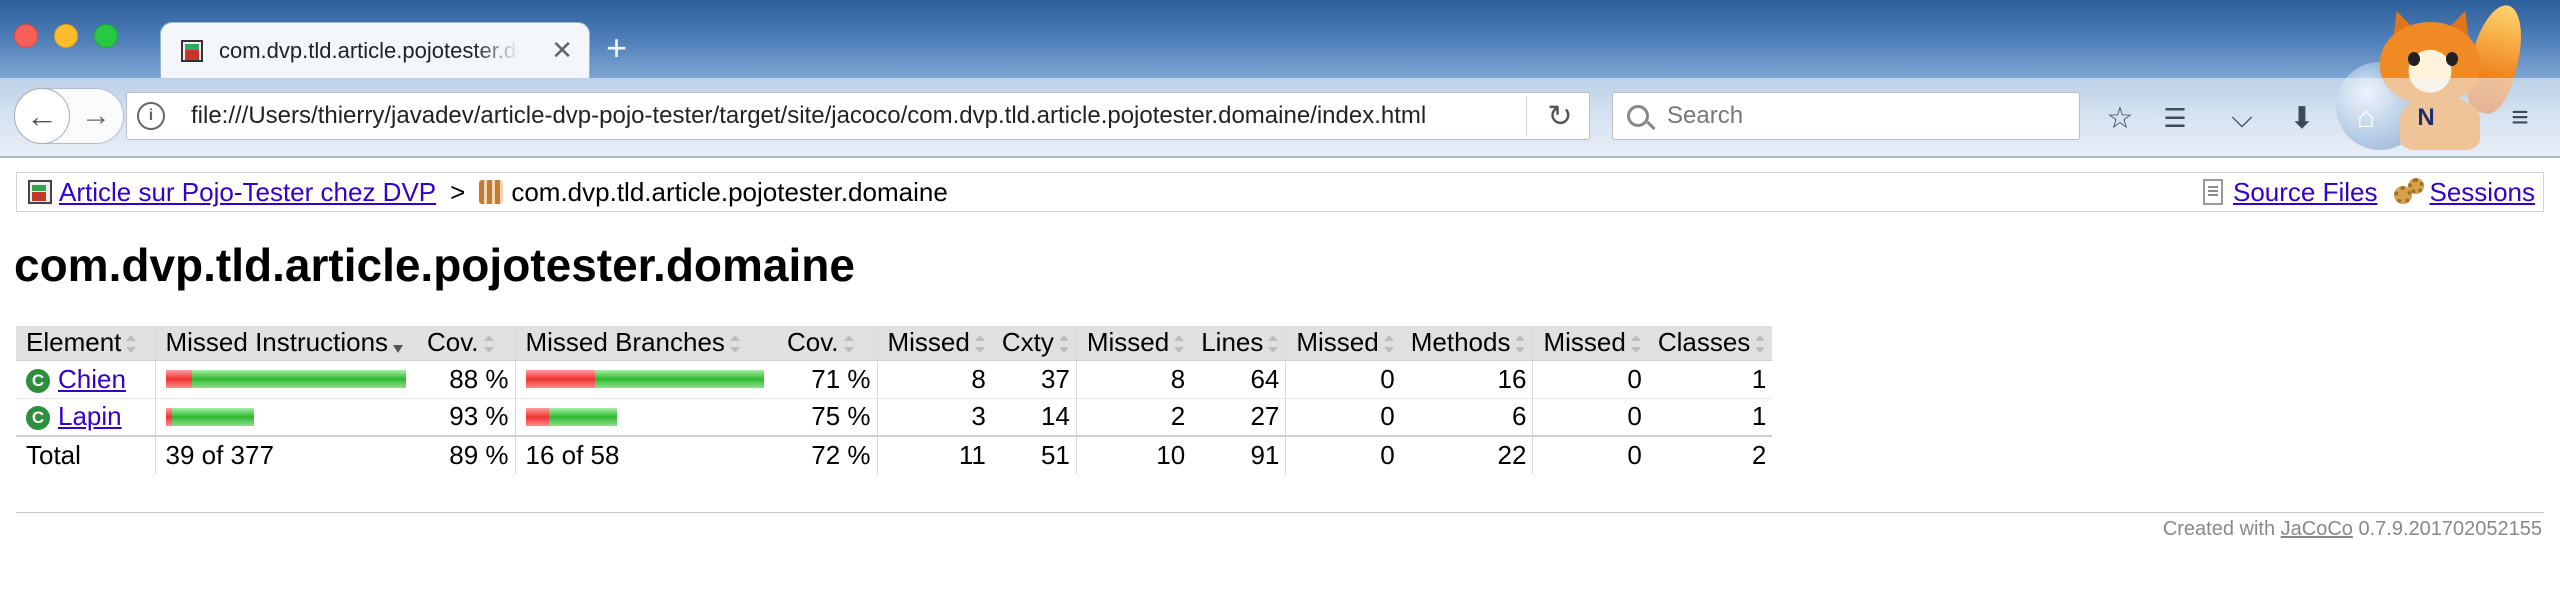 This screenshot has height=606, width=2560. Describe the element at coordinates (1710, 417) in the screenshot. I see `classes-cell: 1` at that location.